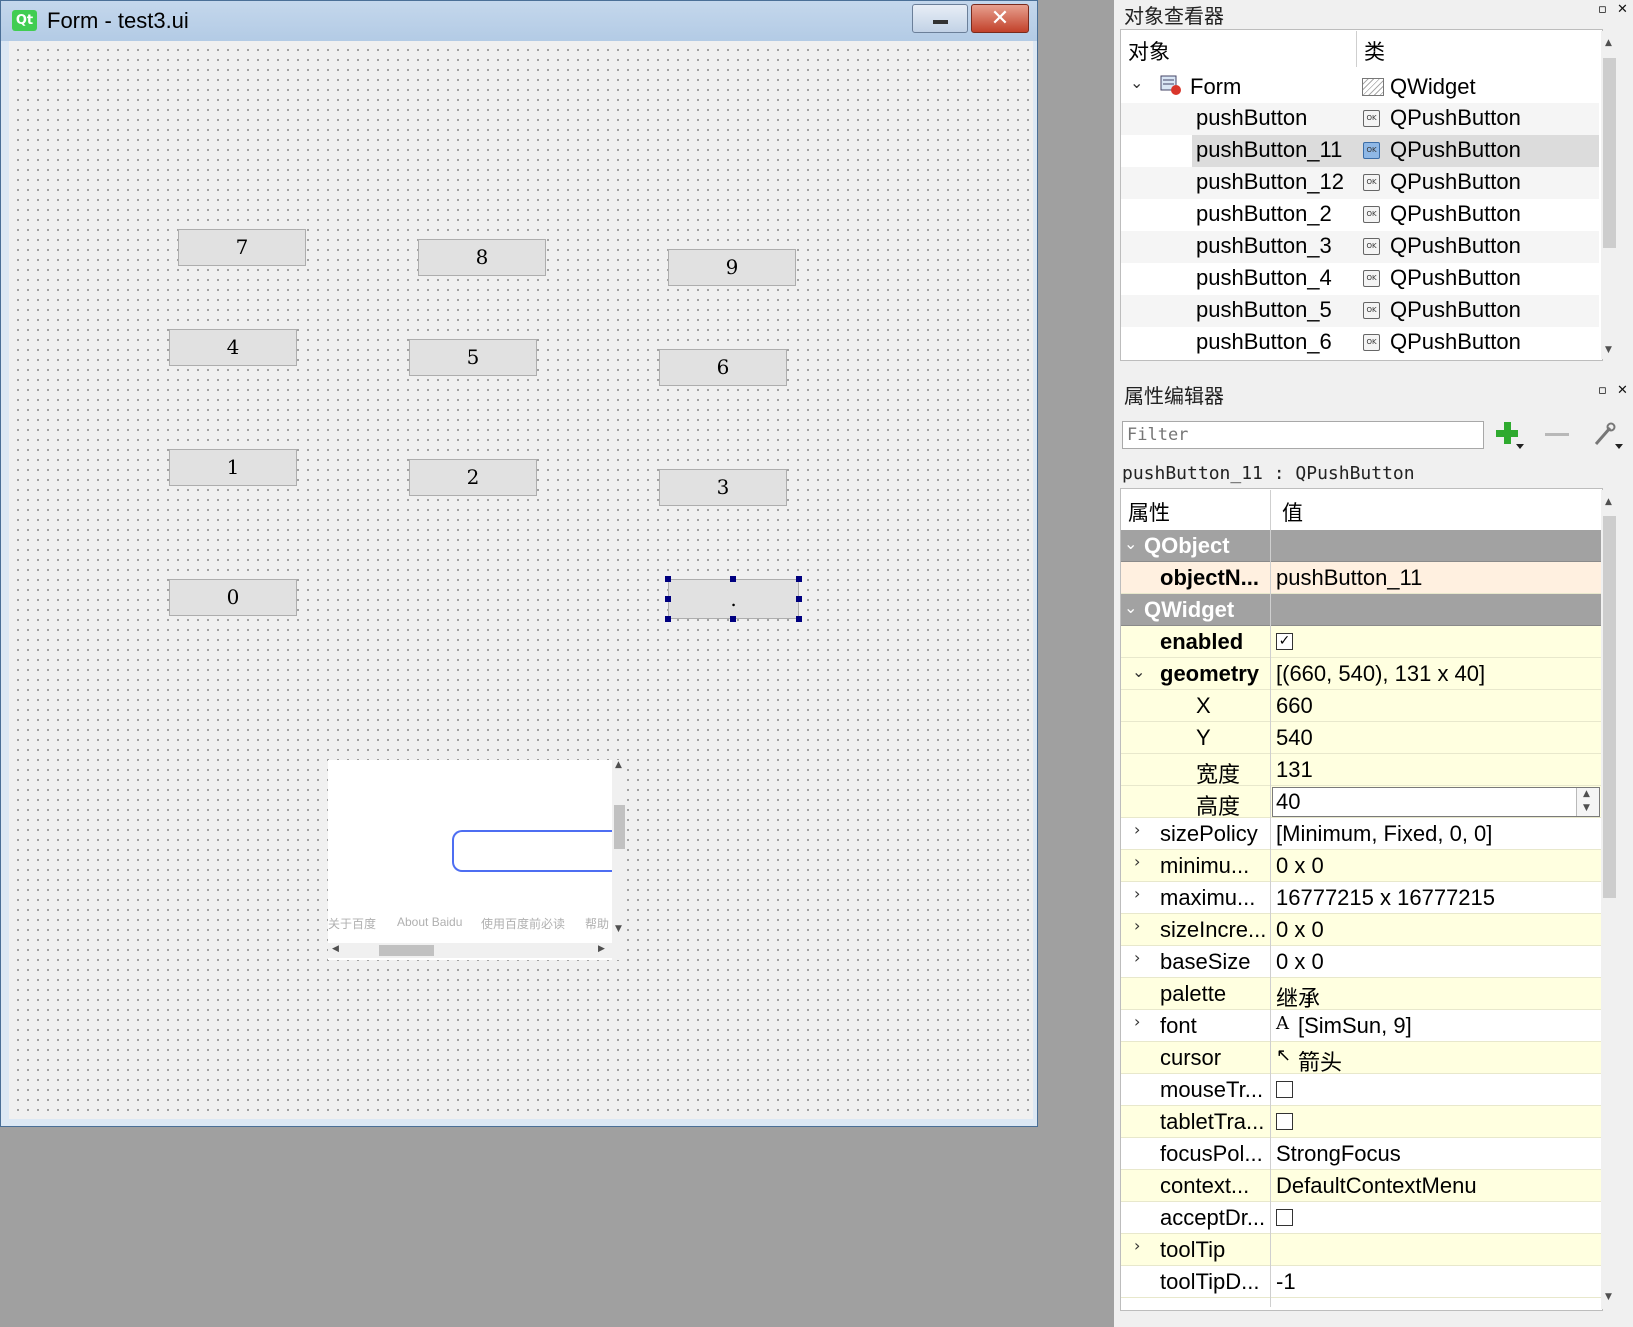 This screenshot has width=1633, height=1327. I want to click on column-header-object: 对象, so click(1149, 51).